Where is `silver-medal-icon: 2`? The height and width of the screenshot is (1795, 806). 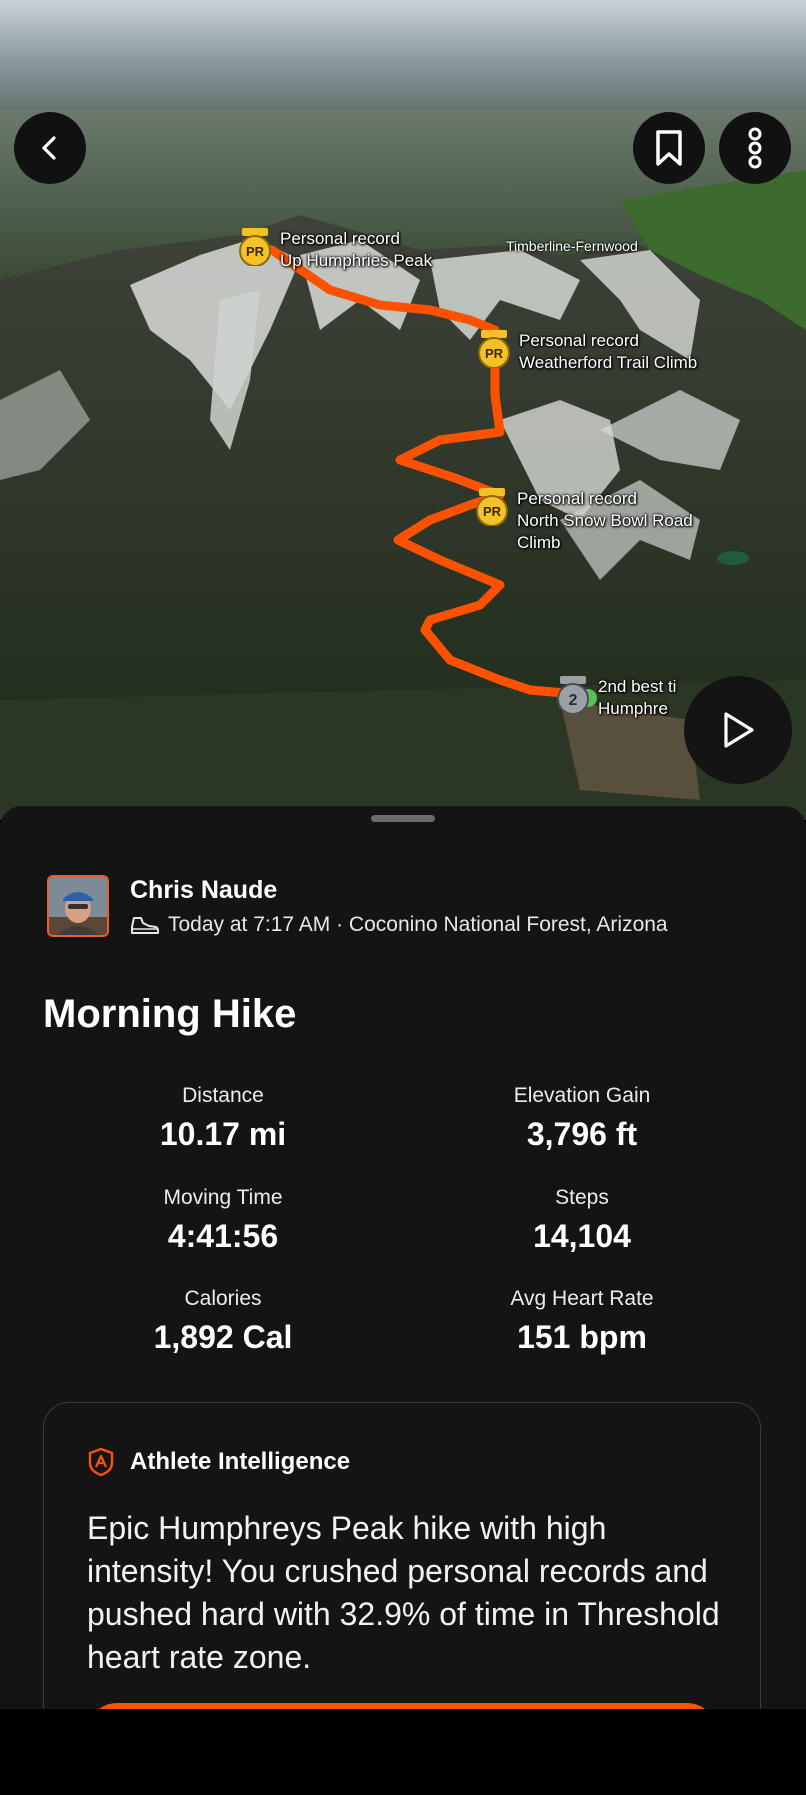 silver-medal-icon: 2 is located at coordinates (573, 695).